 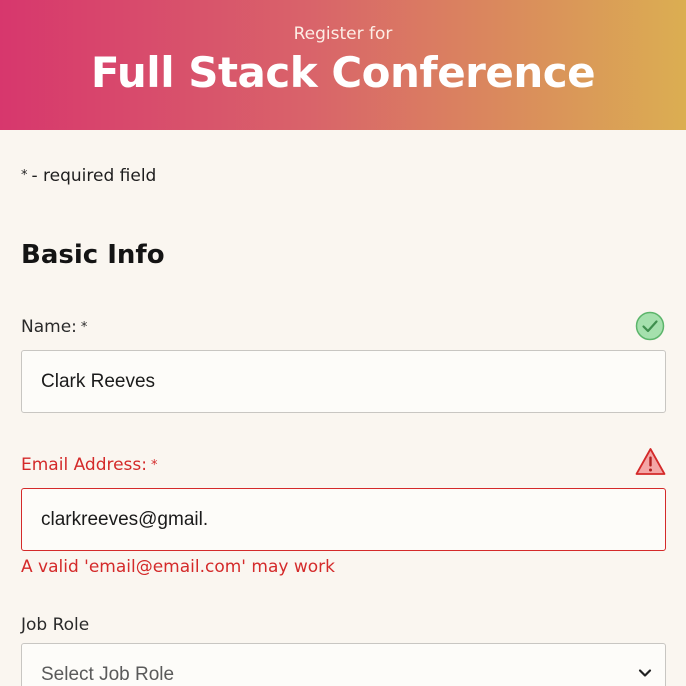 What do you see at coordinates (645, 673) in the screenshot?
I see `chevron-down-icon` at bounding box center [645, 673].